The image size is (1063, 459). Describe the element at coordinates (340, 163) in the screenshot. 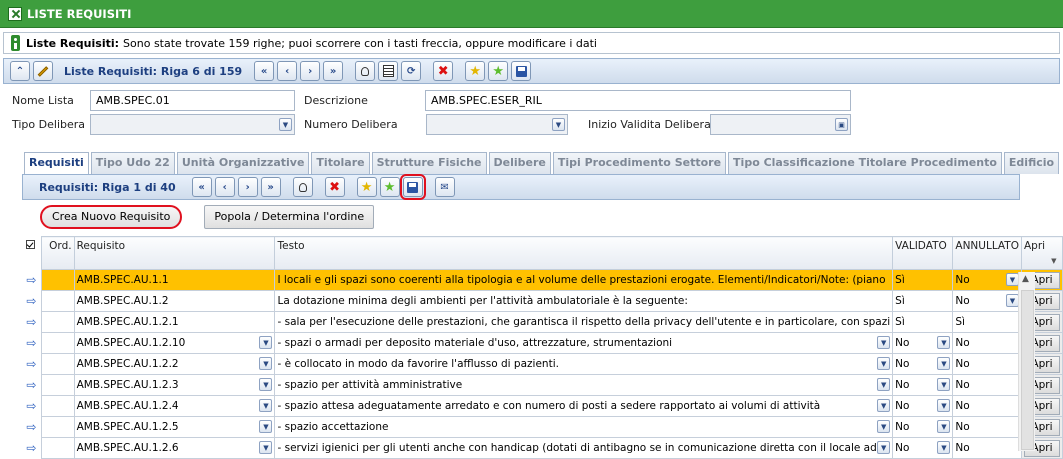

I see `tab-titolare: Titolare` at that location.